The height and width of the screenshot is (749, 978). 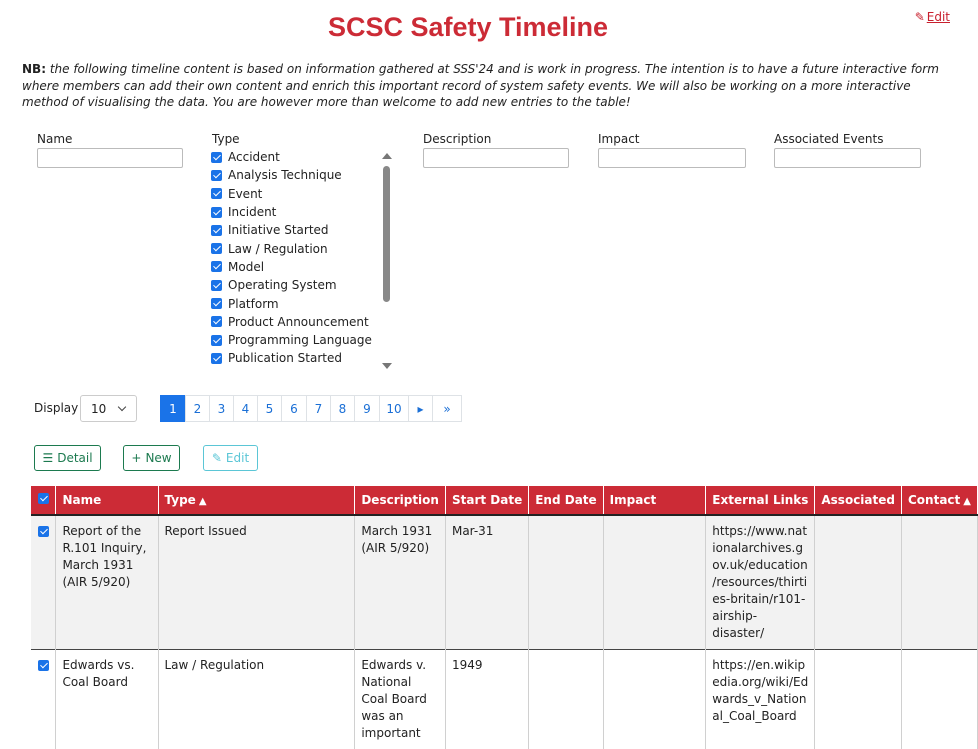 What do you see at coordinates (367, 408) in the screenshot?
I see `page-button: 9` at bounding box center [367, 408].